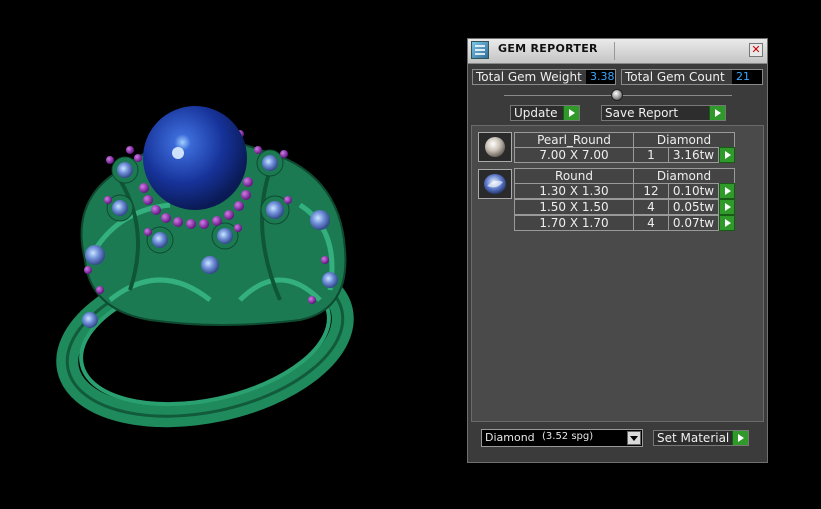  What do you see at coordinates (617, 95) in the screenshot?
I see `panel-slider-knob` at bounding box center [617, 95].